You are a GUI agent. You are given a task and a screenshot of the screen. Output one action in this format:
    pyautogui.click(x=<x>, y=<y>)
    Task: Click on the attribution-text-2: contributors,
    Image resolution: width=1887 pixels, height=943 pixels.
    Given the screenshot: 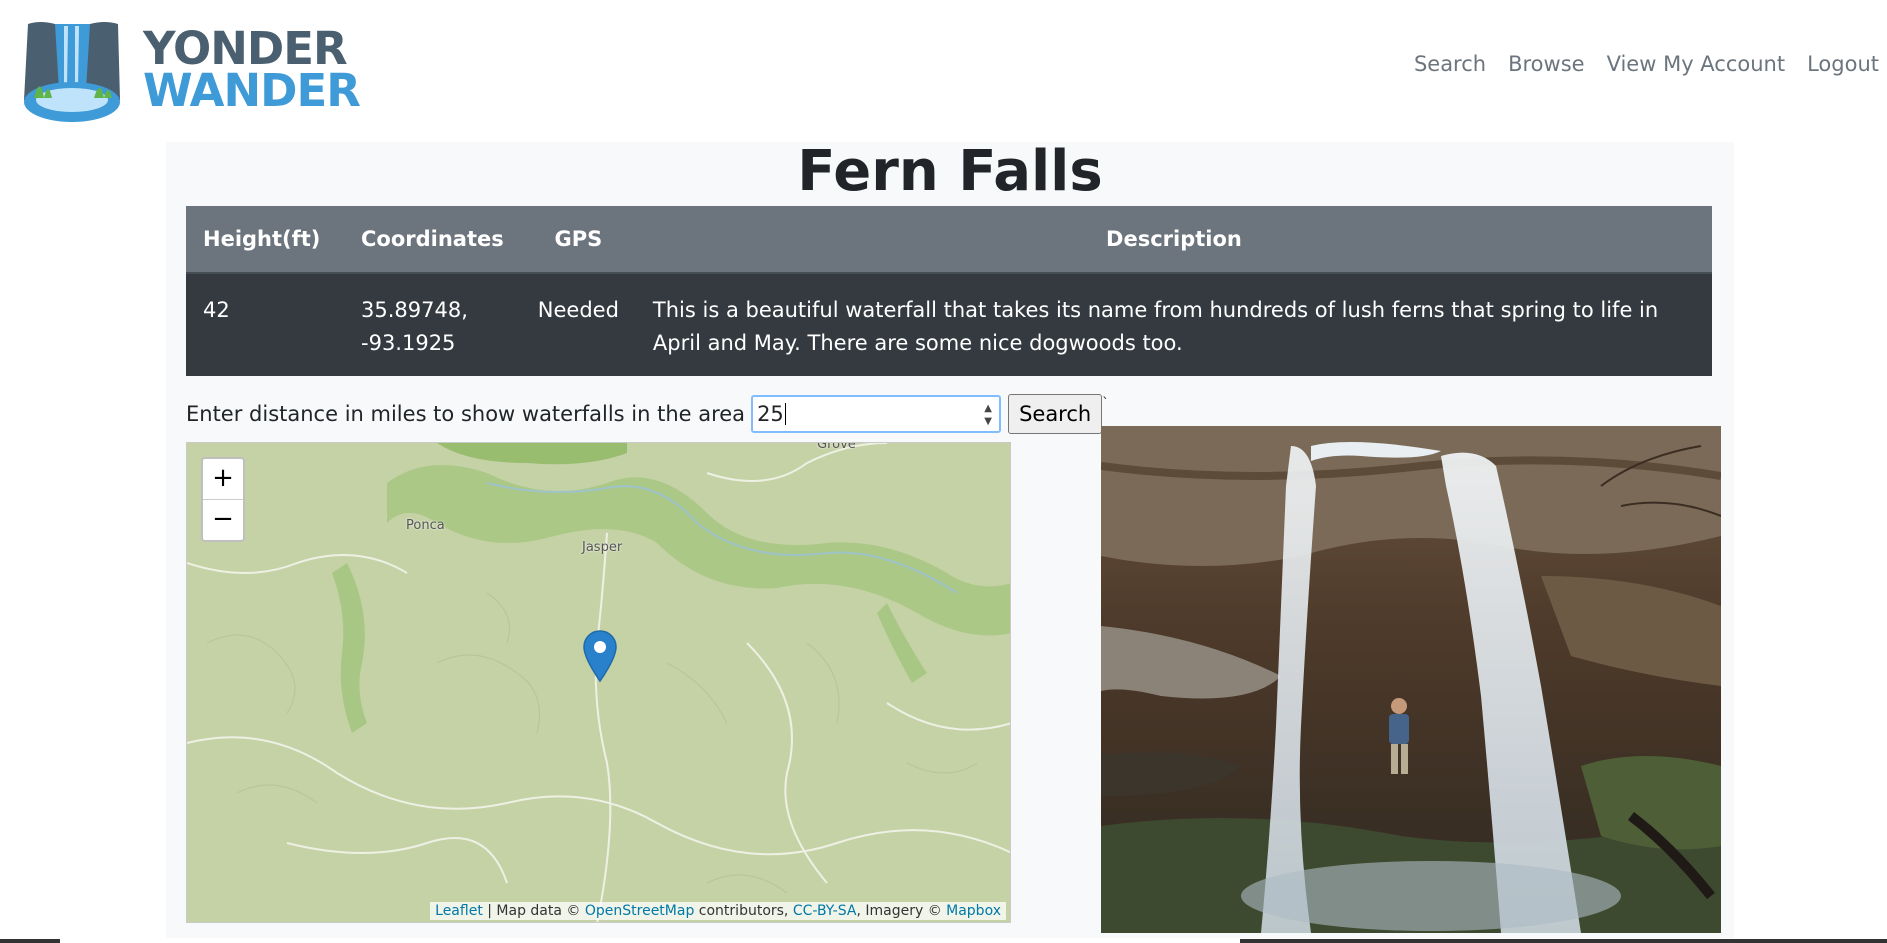 What is the action you would take?
    pyautogui.click(x=743, y=911)
    